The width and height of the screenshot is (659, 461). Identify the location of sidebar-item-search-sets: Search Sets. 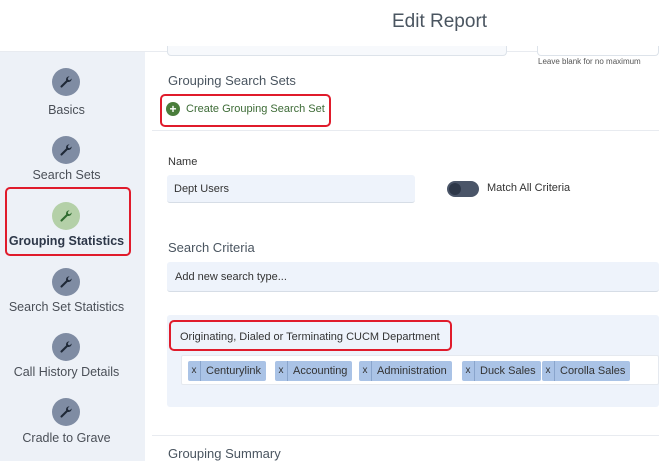
(66, 161).